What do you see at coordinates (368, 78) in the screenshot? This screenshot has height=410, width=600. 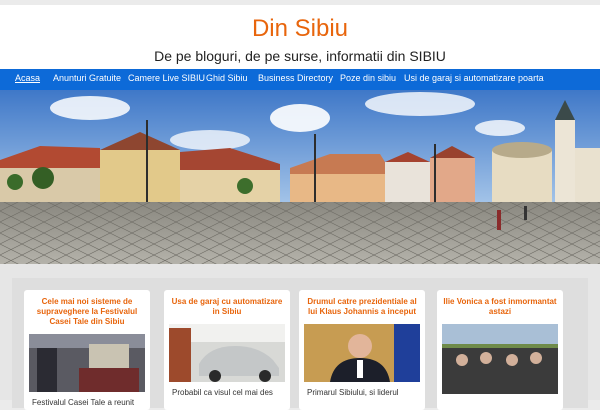 I see `nav-item-poze-din-sibiu: Poze din sibiu` at bounding box center [368, 78].